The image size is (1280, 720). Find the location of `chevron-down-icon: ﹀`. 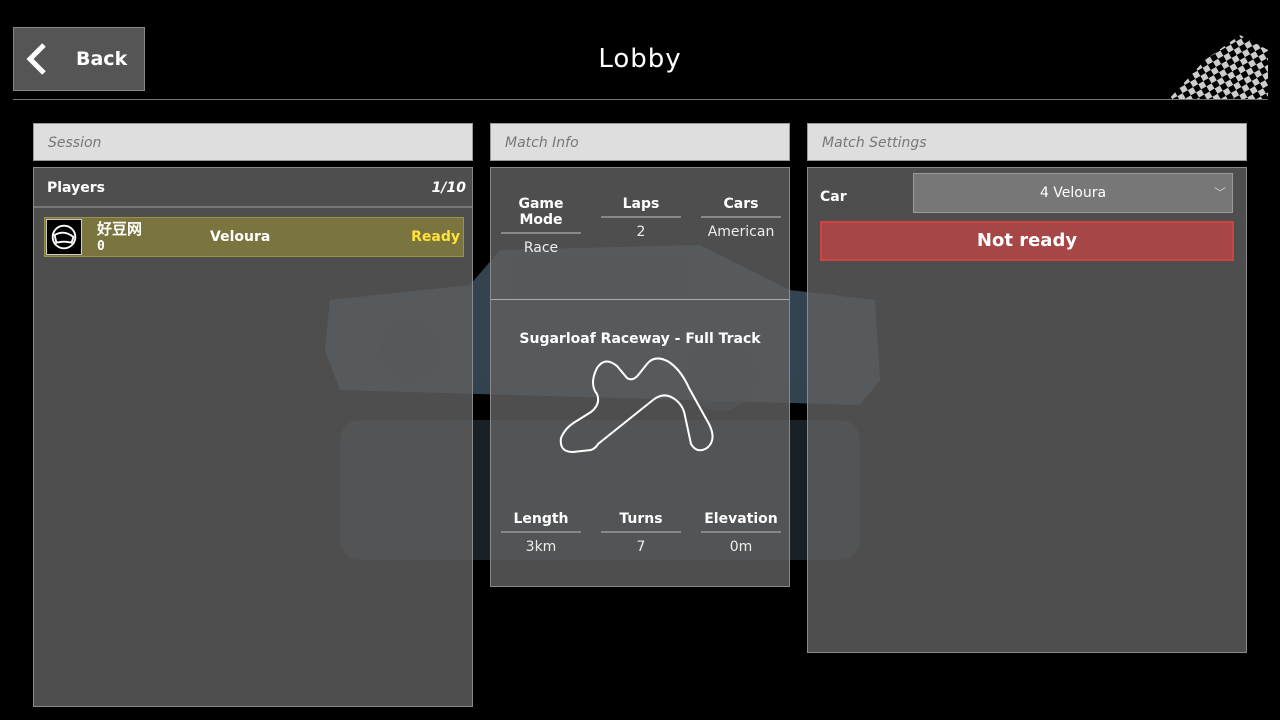

chevron-down-icon: ﹀ is located at coordinates (1219, 193).